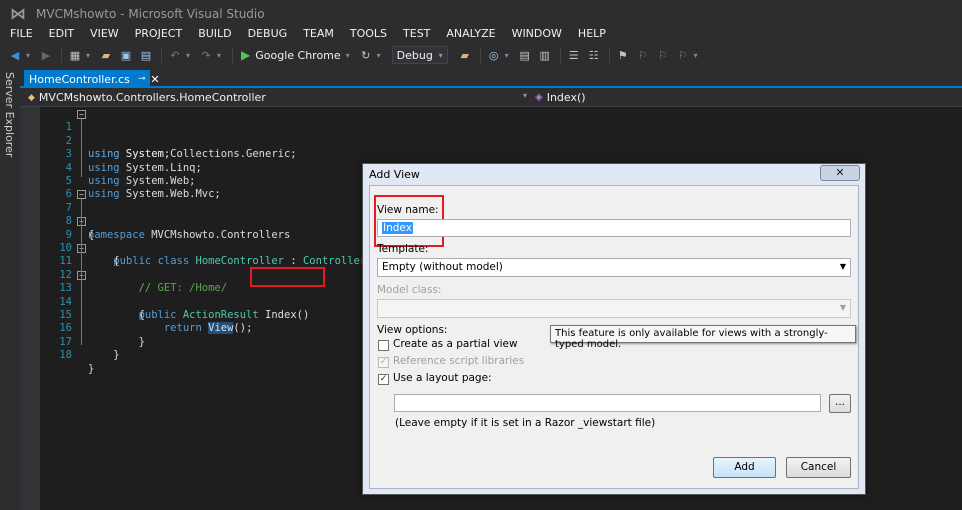  Describe the element at coordinates (539, 97) in the screenshot. I see `method-icon: ◈` at that location.